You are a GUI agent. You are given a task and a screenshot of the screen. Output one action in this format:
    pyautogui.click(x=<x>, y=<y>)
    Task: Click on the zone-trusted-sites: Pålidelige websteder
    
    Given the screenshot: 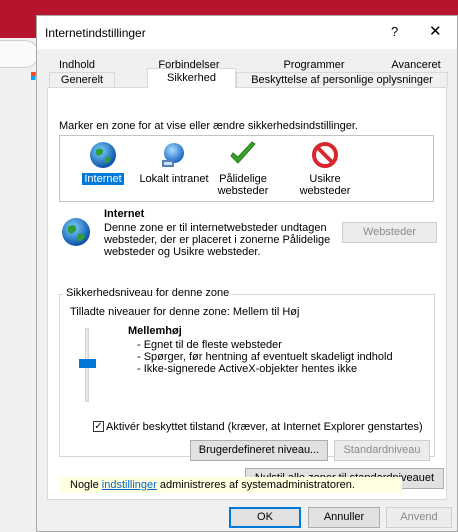 What is the action you would take?
    pyautogui.click(x=243, y=167)
    